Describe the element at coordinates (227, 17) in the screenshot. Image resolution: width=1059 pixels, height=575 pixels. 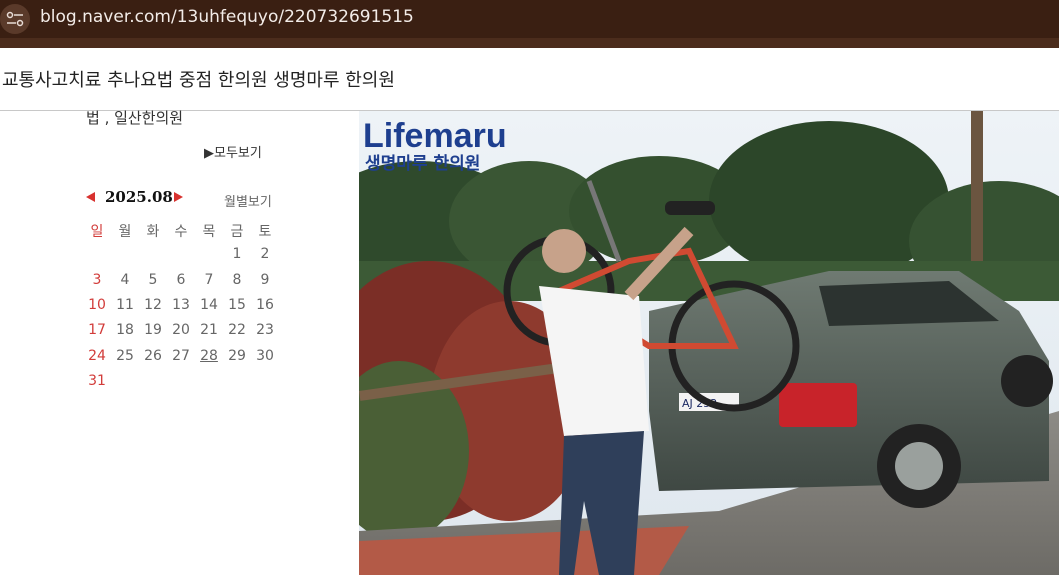
I see `url-text: blog.naver.com/13uhfequyo/220732691515` at that location.